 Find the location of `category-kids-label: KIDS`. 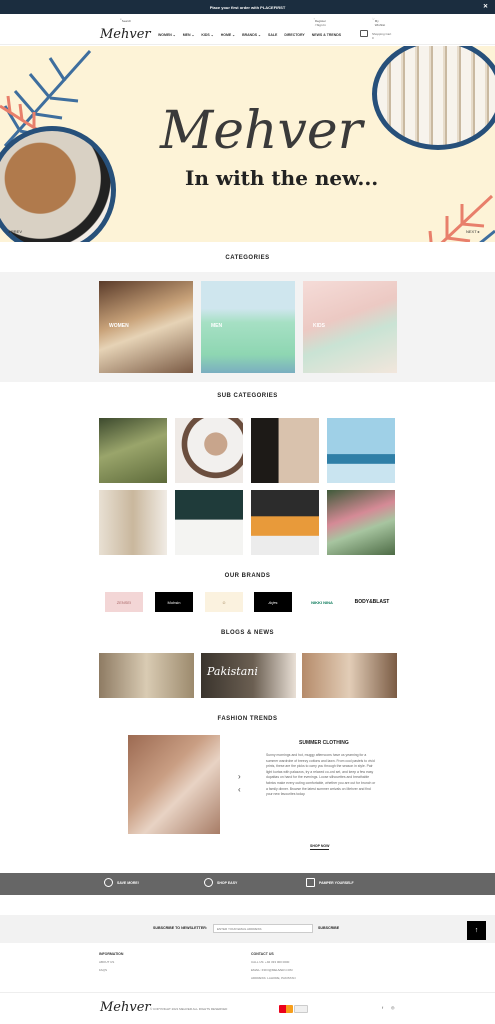

category-kids-label: KIDS is located at coordinates (319, 326).